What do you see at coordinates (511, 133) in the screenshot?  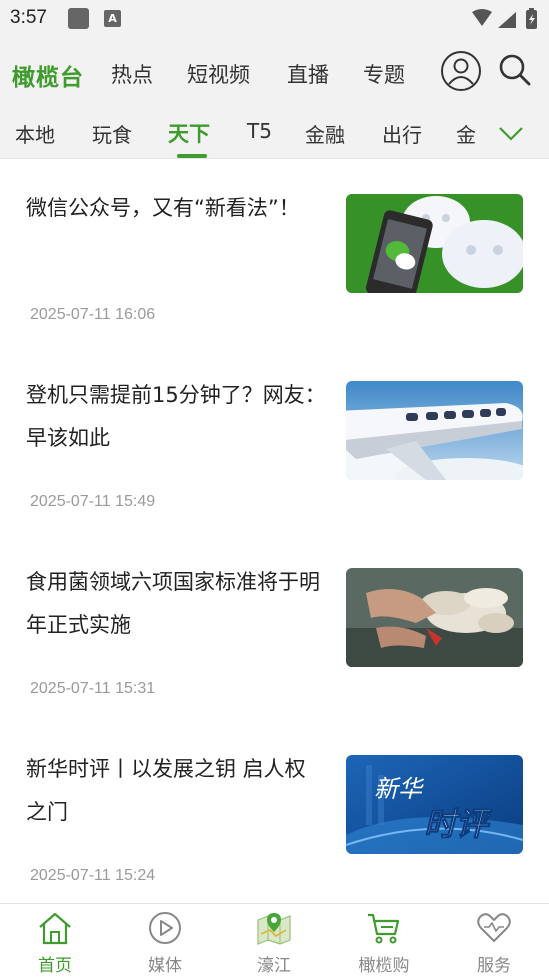 I see `chevron-down-icon` at bounding box center [511, 133].